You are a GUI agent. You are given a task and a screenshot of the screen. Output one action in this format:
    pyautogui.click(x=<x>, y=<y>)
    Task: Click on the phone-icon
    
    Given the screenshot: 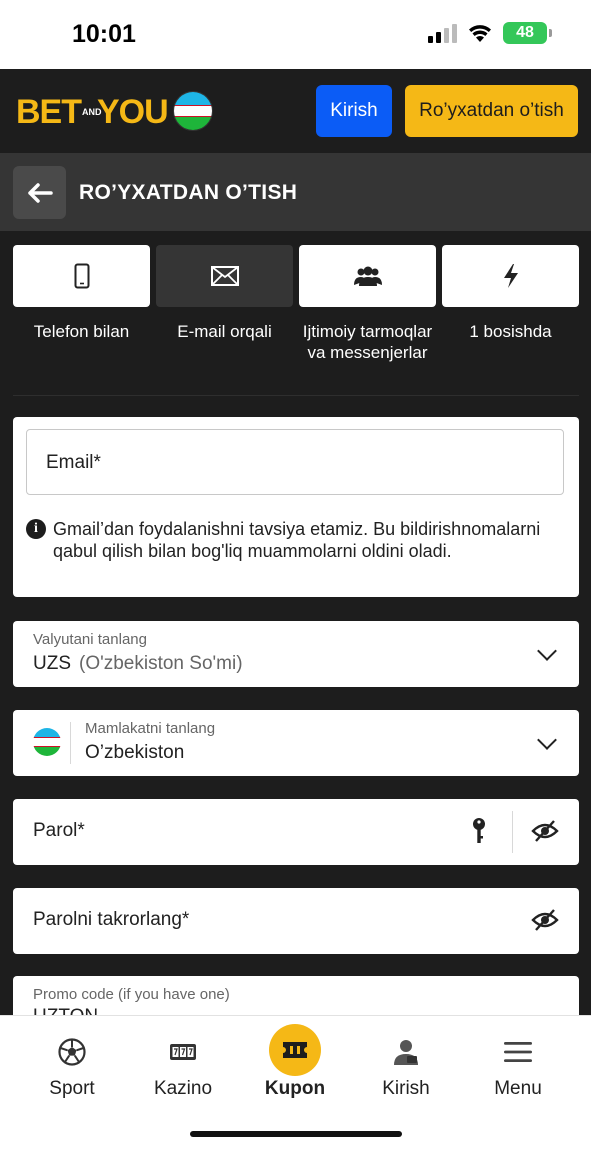 What is the action you would take?
    pyautogui.click(x=81, y=276)
    